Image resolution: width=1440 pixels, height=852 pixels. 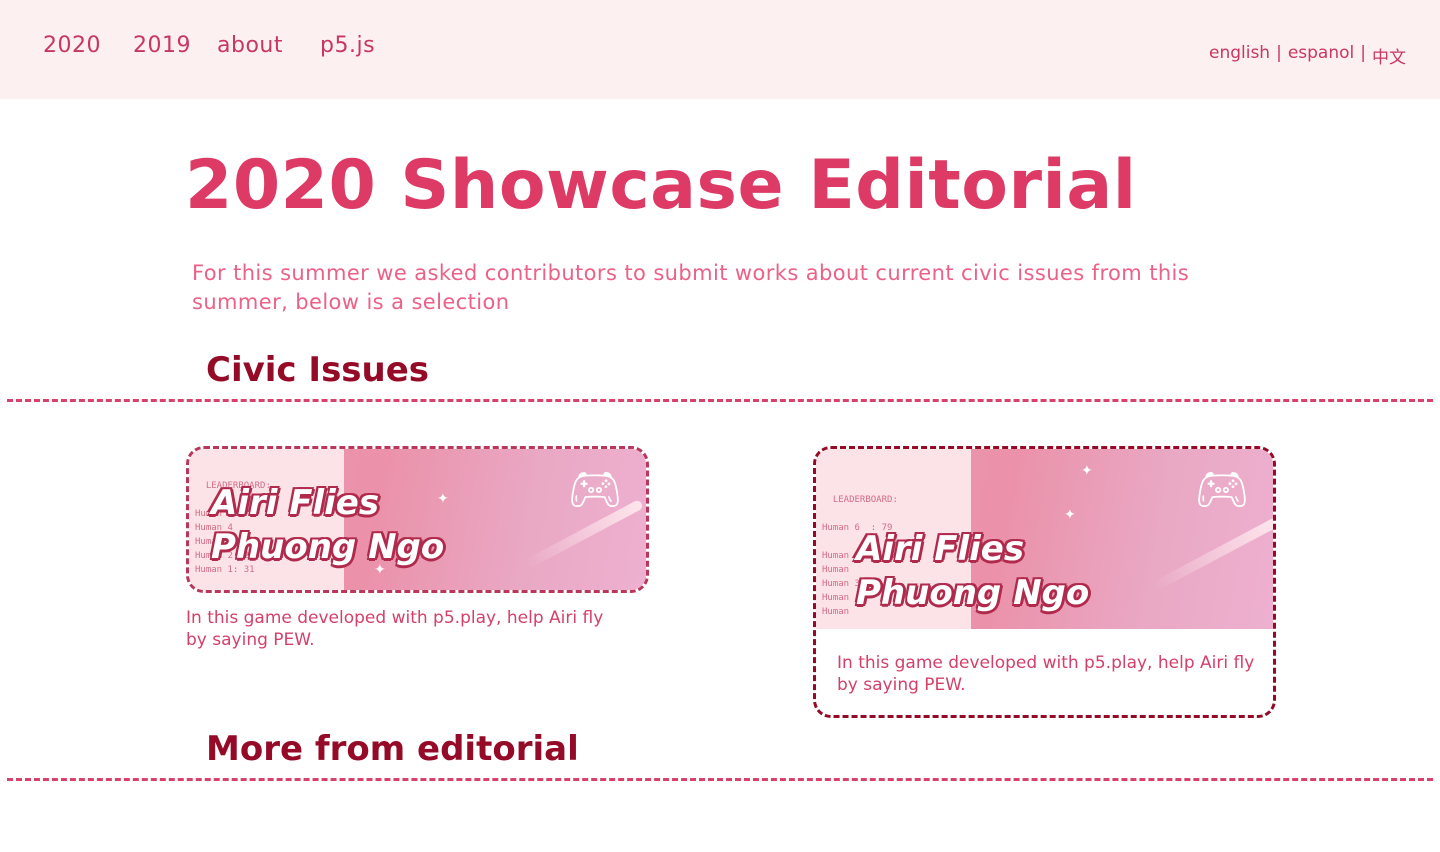 What do you see at coordinates (1389, 55) in the screenshot?
I see `lang-chinese: 中文` at bounding box center [1389, 55].